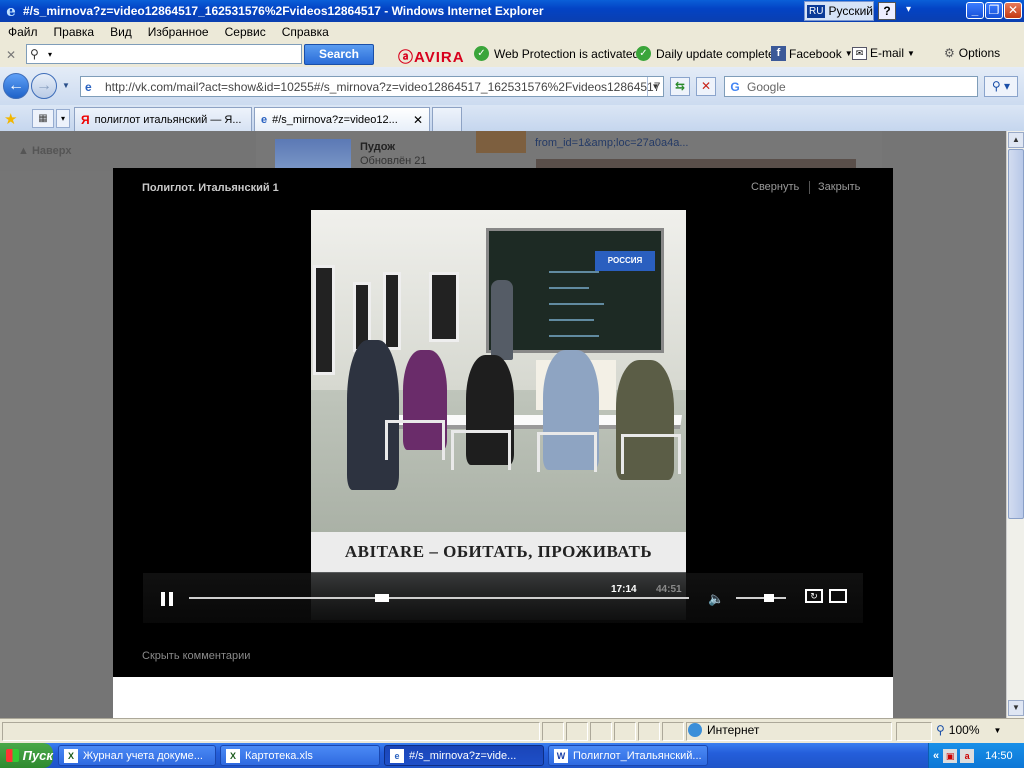 The height and width of the screenshot is (768, 1024). I want to click on loop-icon: ↻, so click(814, 596).